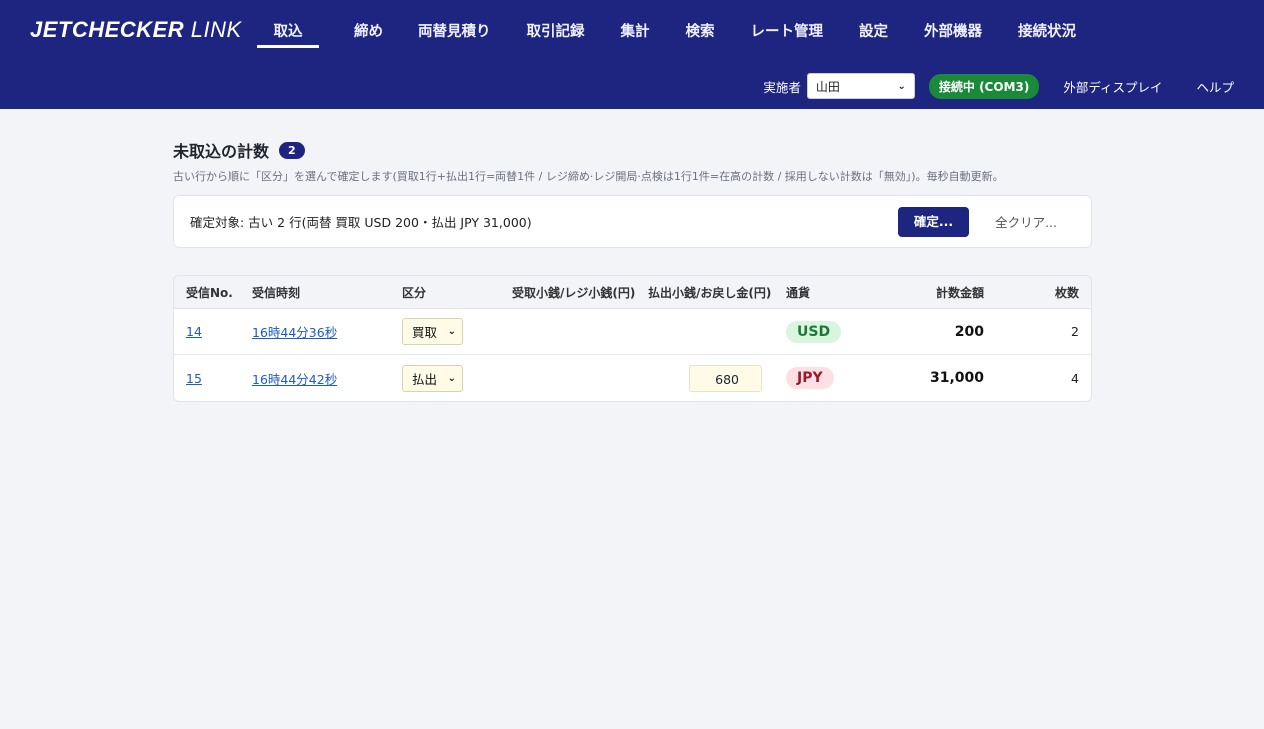 The width and height of the screenshot is (1264, 729). I want to click on sheet-count: 4, so click(1075, 378).